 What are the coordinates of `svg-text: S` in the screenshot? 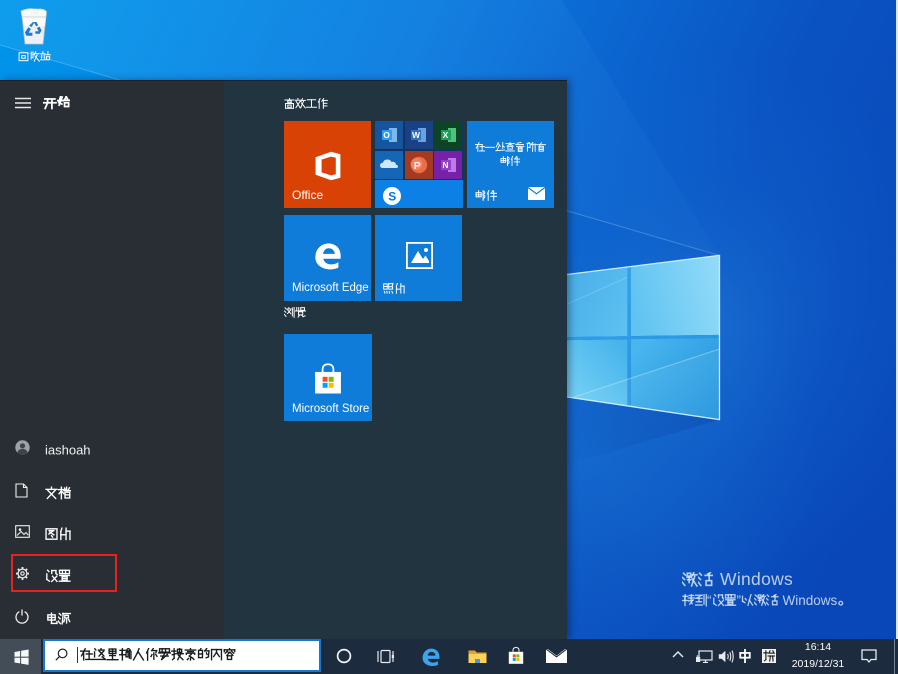 It's located at (392, 196).